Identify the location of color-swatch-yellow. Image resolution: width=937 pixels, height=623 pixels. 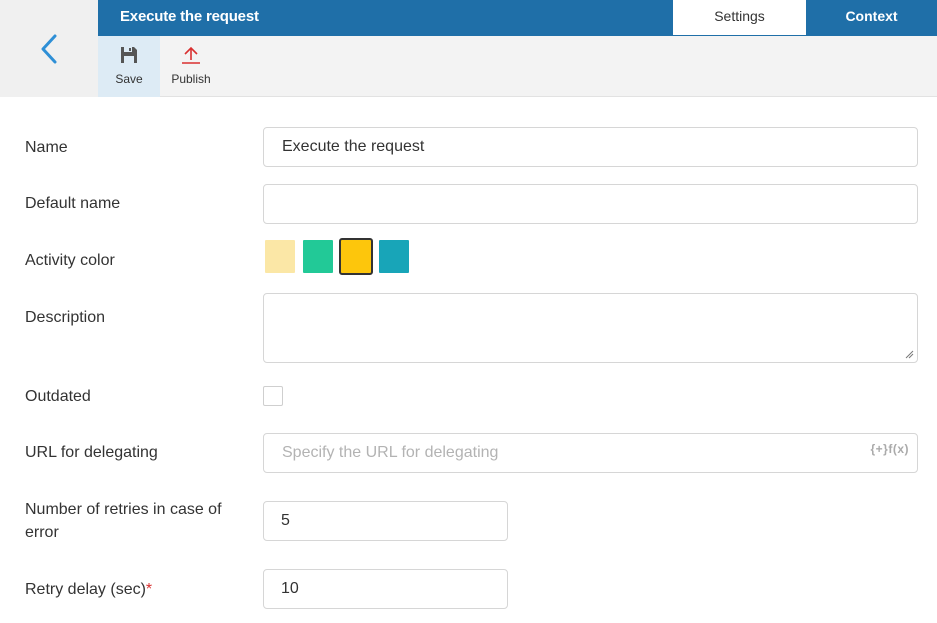
(356, 256).